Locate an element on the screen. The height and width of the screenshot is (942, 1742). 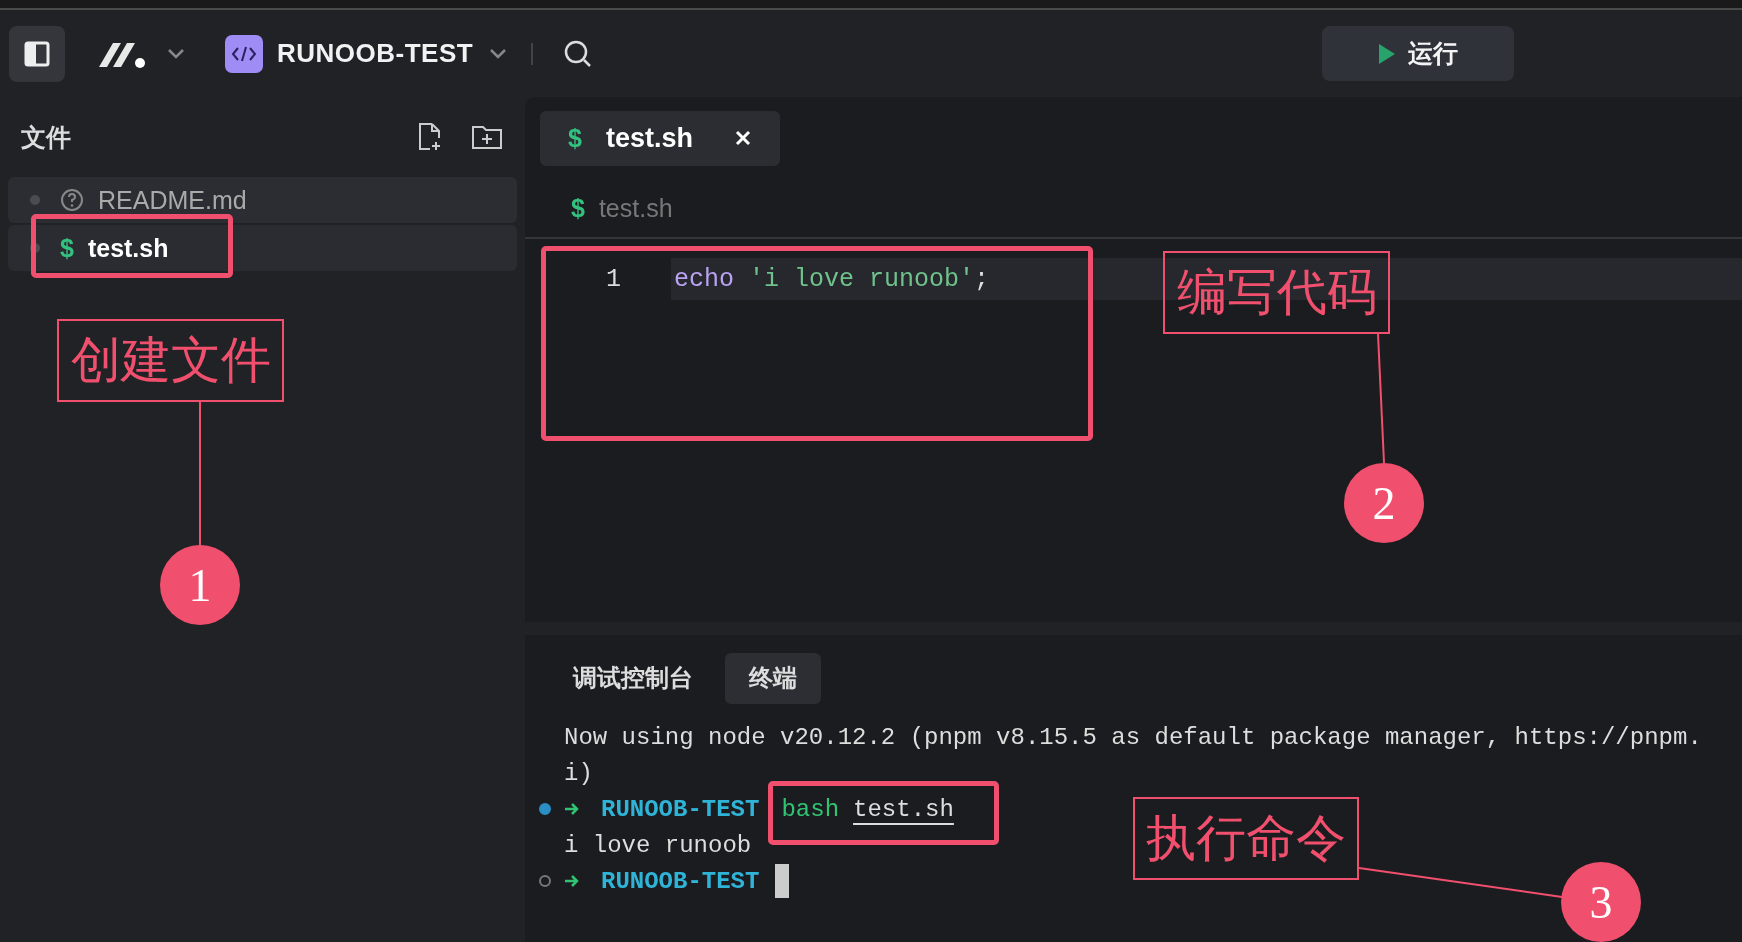
annotation-label: 创建文件 is located at coordinates (170, 360).